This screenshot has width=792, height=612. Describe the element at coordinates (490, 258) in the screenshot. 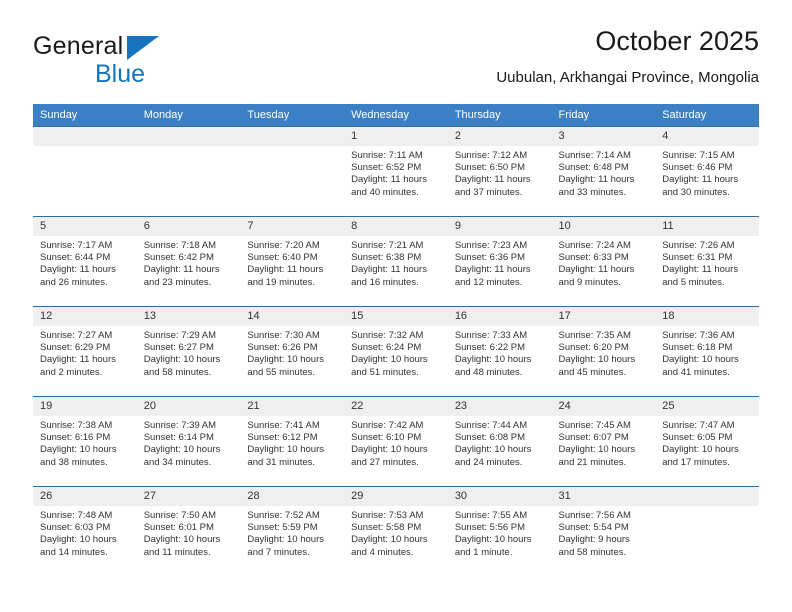

I see `sunset-text: Sunset: 6:36 PM` at that location.